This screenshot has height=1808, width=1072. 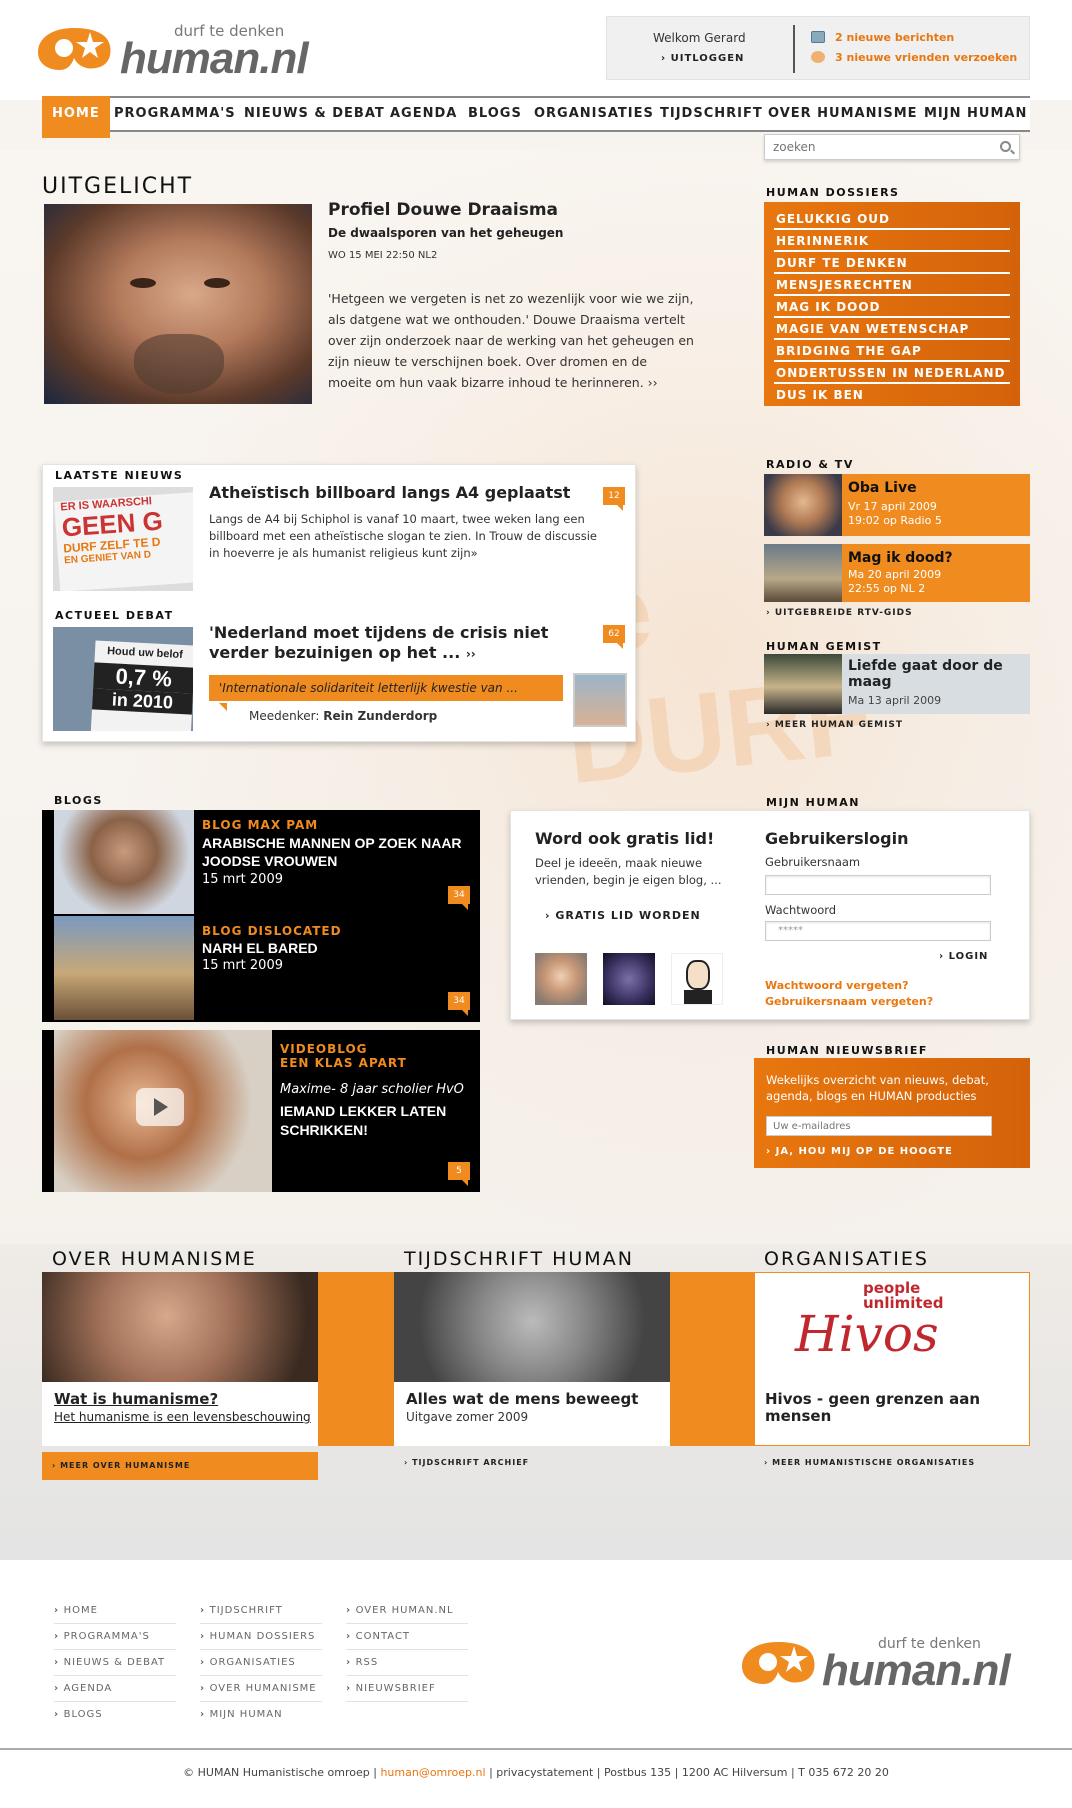 I want to click on rtv-guide-link: UITGEBREIDE RTV-GIDS, so click(x=839, y=613).